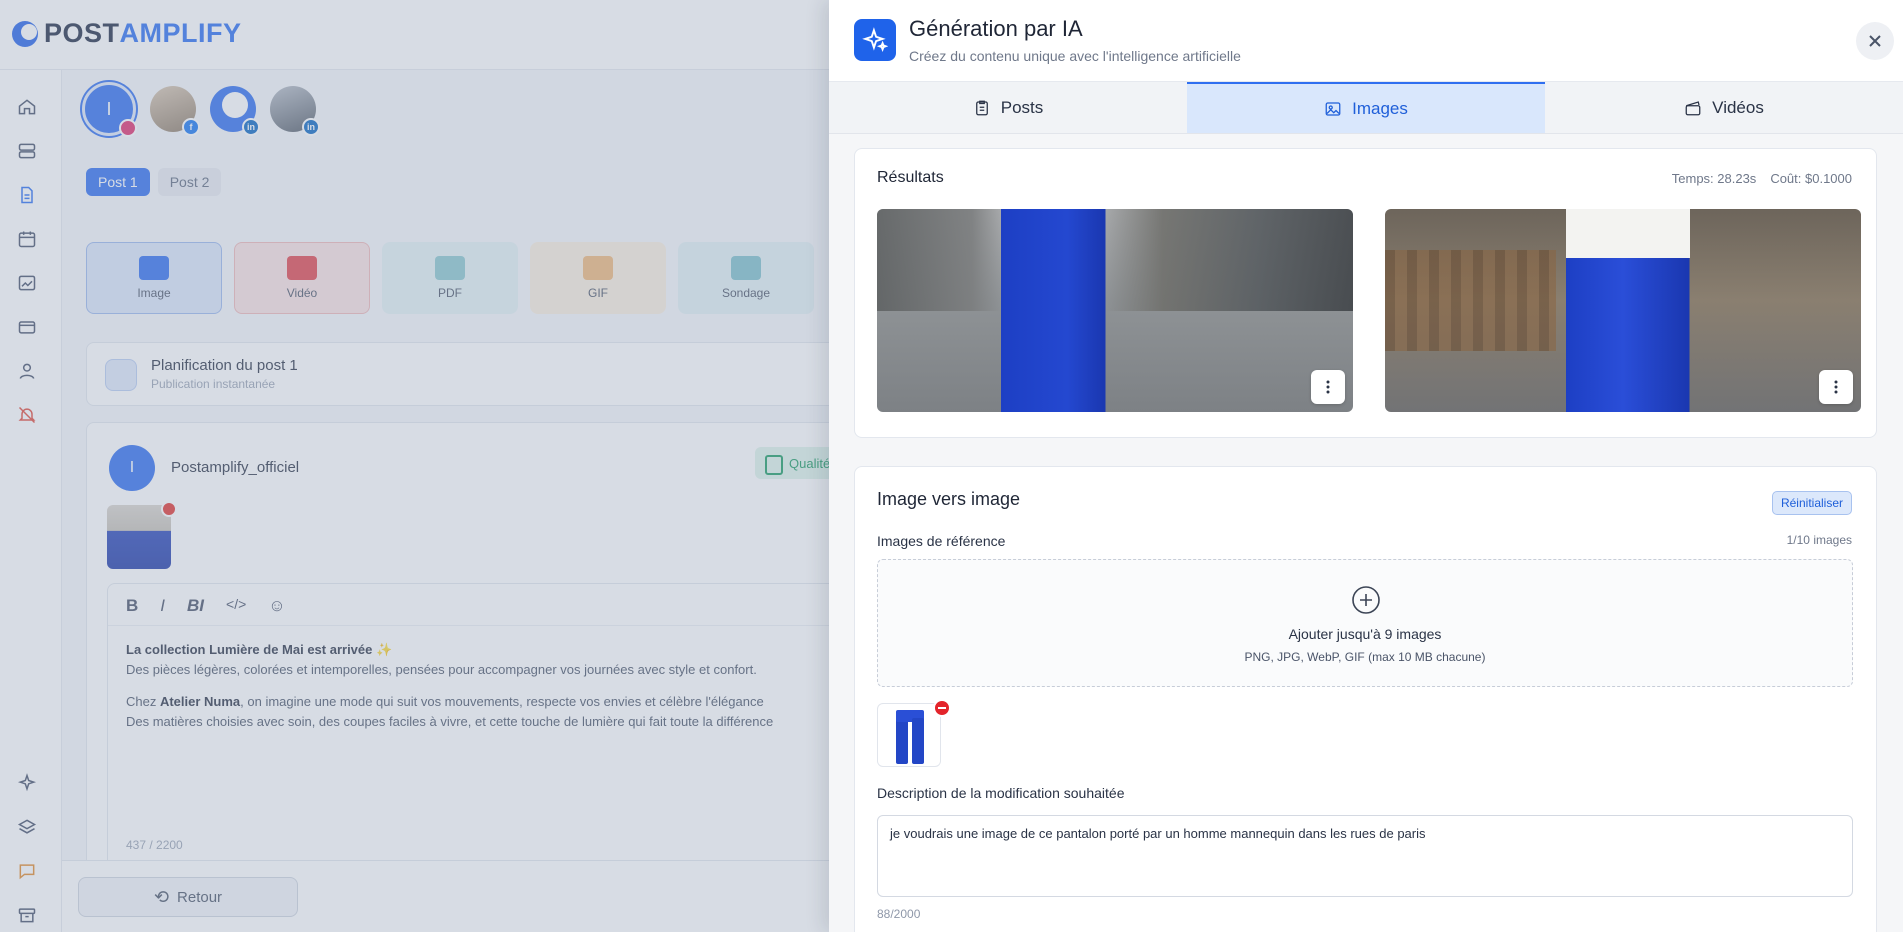 The image size is (1903, 932). Describe the element at coordinates (910, 177) in the screenshot. I see `results-title: Résultats` at that location.